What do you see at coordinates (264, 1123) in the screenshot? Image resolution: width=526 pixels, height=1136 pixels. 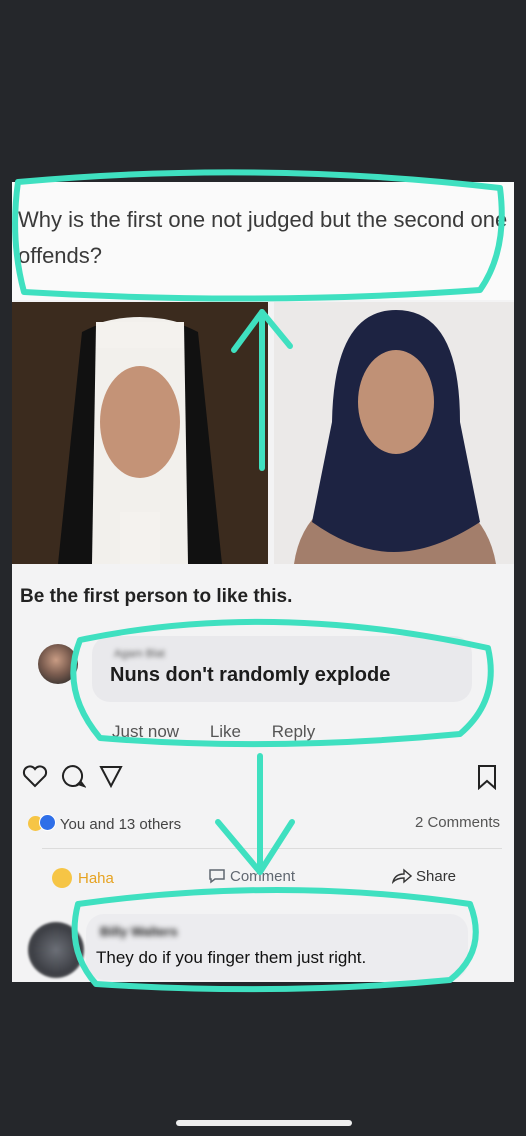 I see `home-indicator` at bounding box center [264, 1123].